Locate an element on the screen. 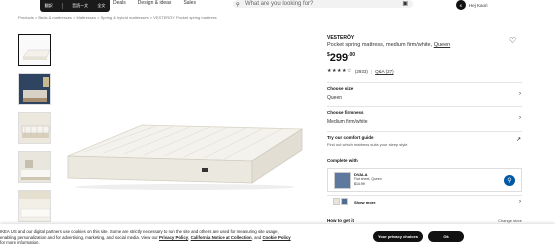 The height and width of the screenshot is (250, 555). how-to-get-it: How to get it Change store is located at coordinates (424, 220).